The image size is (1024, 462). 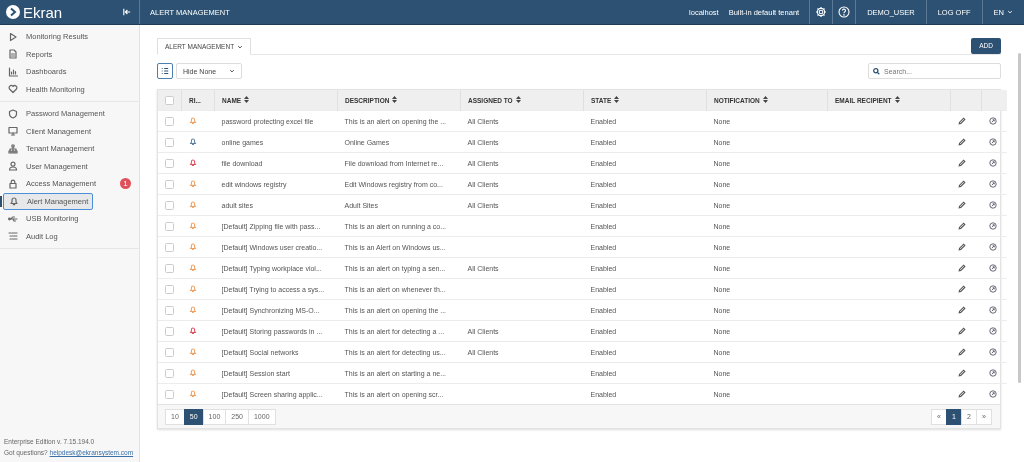 I want to click on logo-text: Ekran, so click(x=43, y=12).